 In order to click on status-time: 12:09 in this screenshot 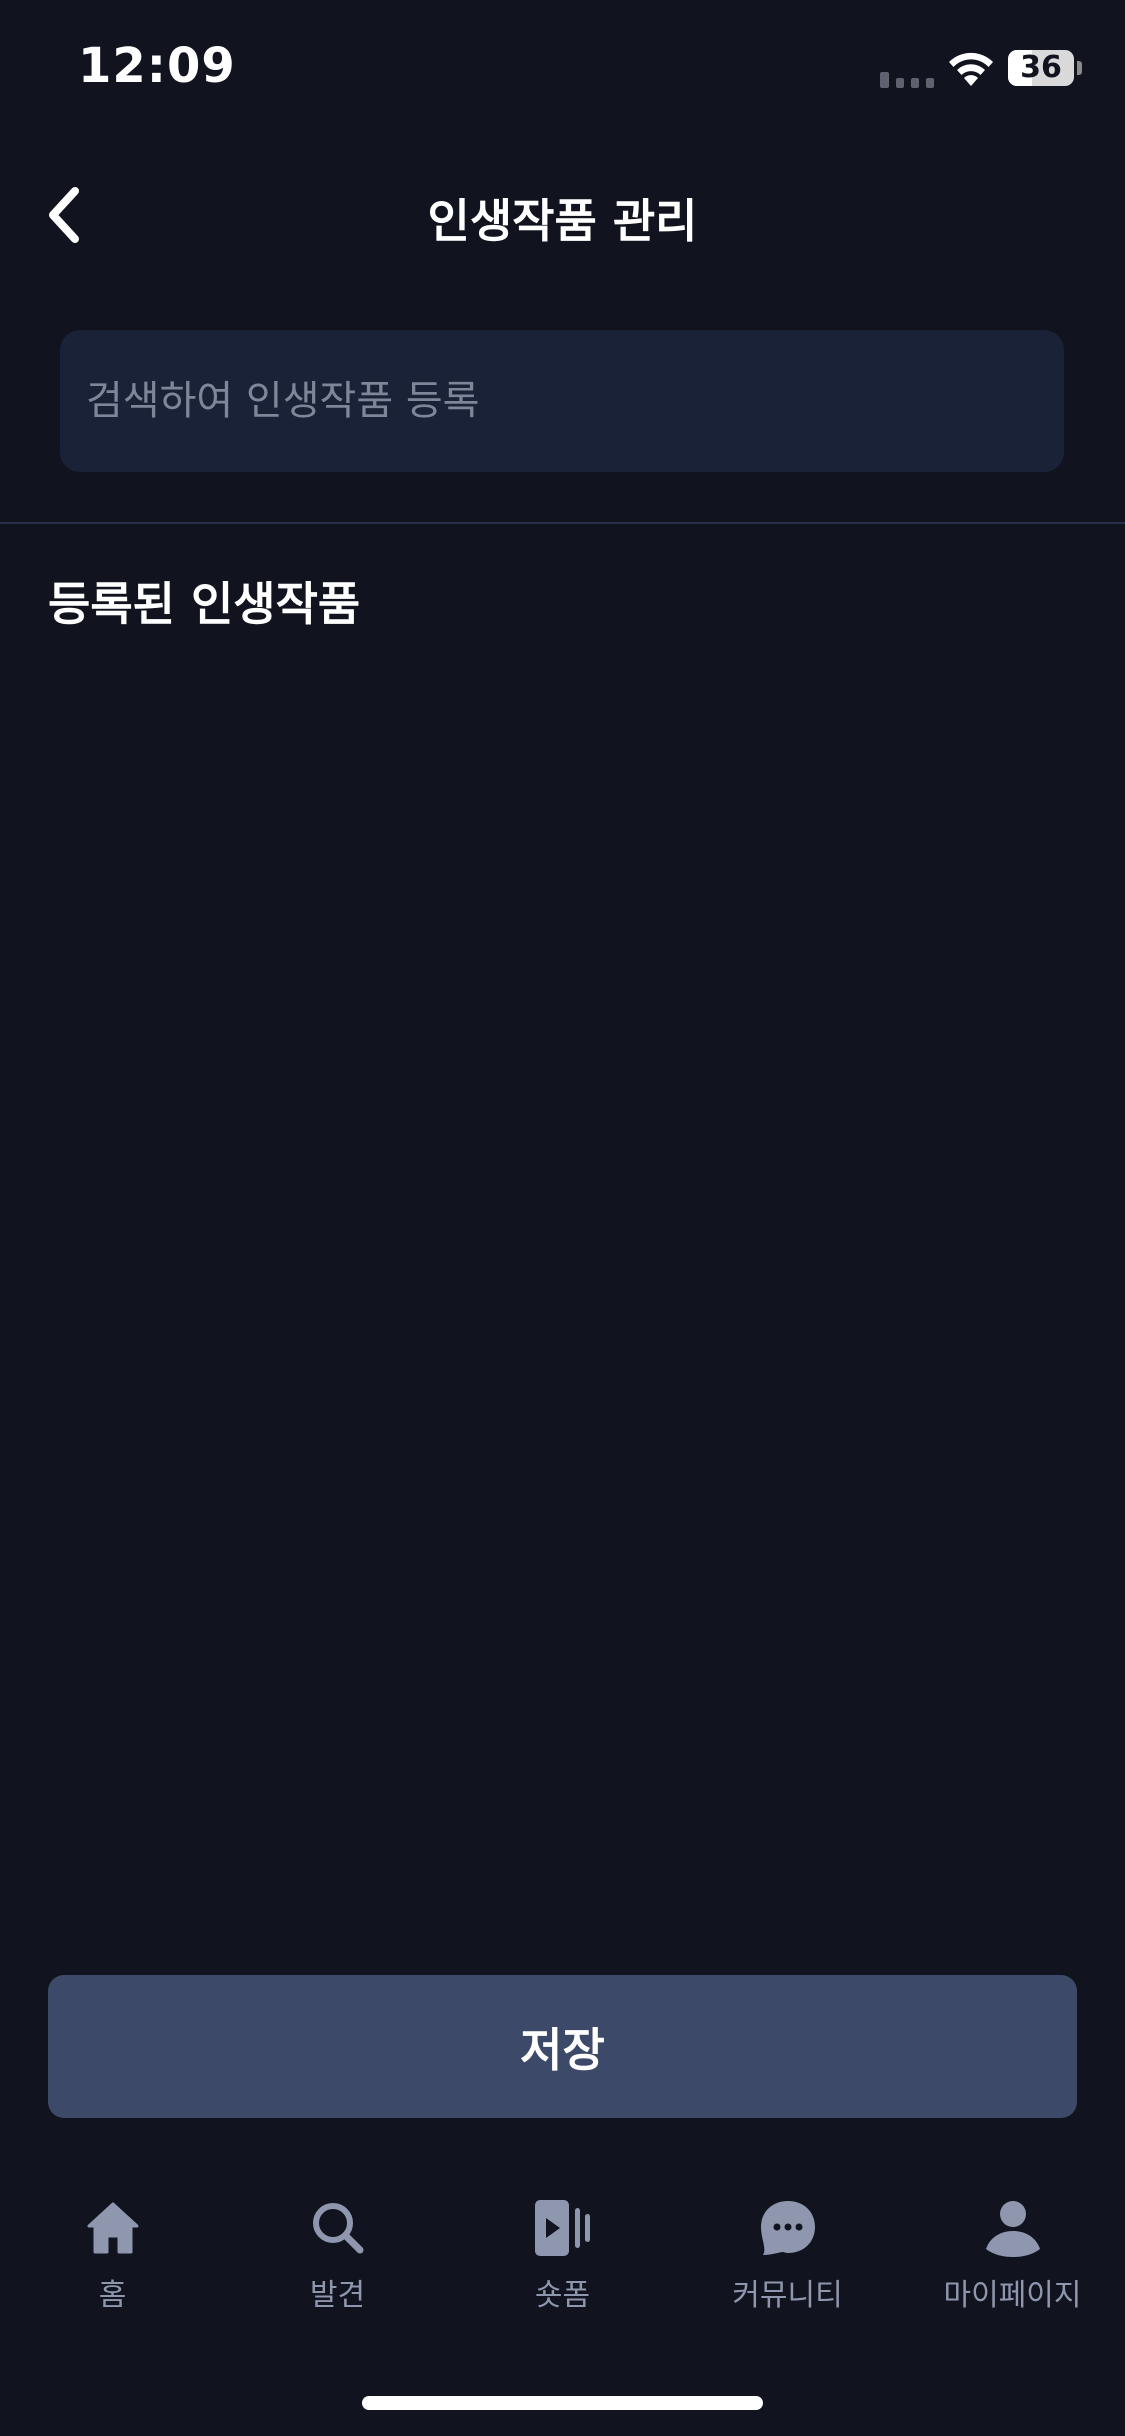, I will do `click(157, 66)`.